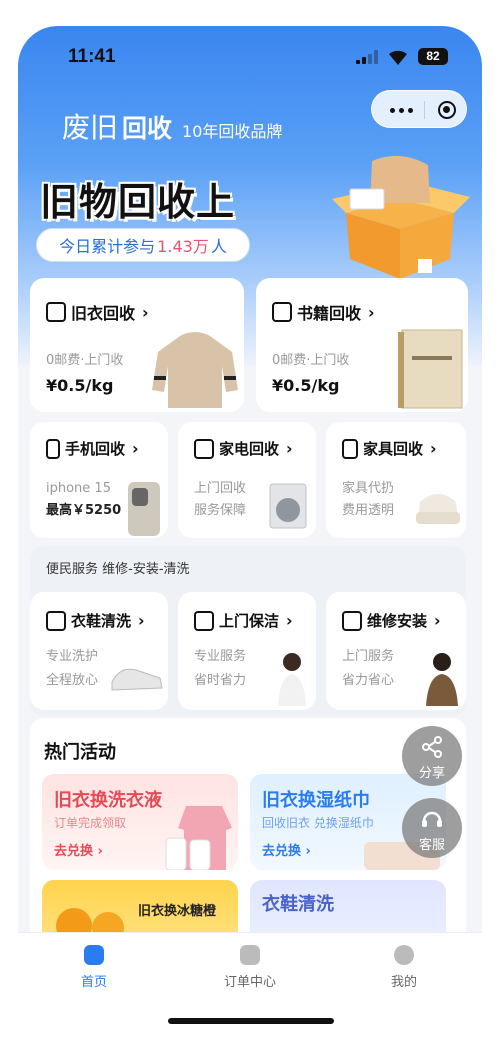 This screenshot has width=500, height=1044. I want to click on participants-pill: 今日累计参与 1.43万 人, so click(143, 245).